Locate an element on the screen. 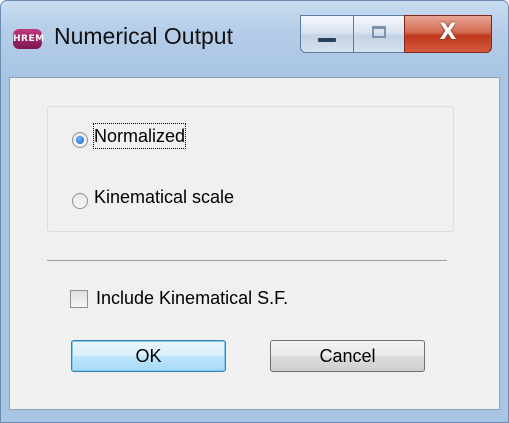  window-title: Numerical Output is located at coordinates (143, 36).